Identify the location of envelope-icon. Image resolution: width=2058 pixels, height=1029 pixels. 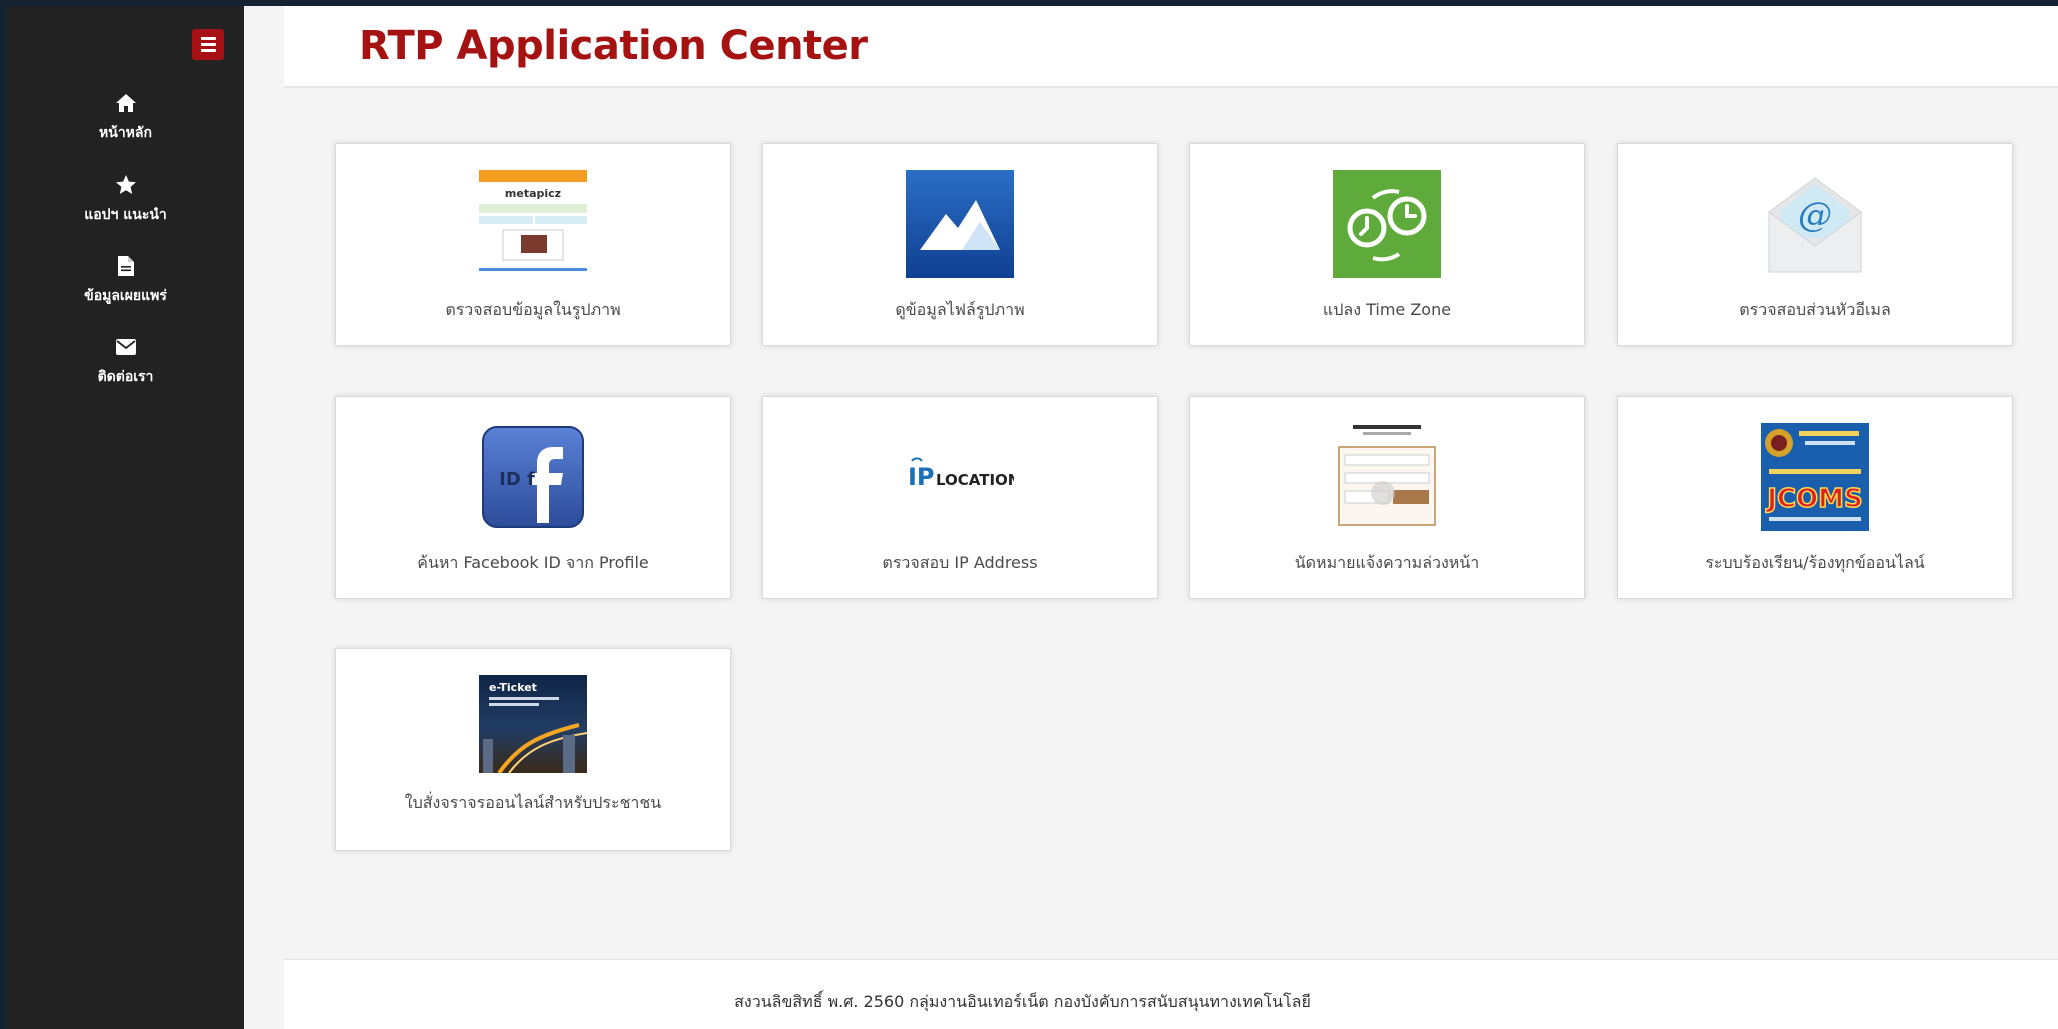
(126, 347).